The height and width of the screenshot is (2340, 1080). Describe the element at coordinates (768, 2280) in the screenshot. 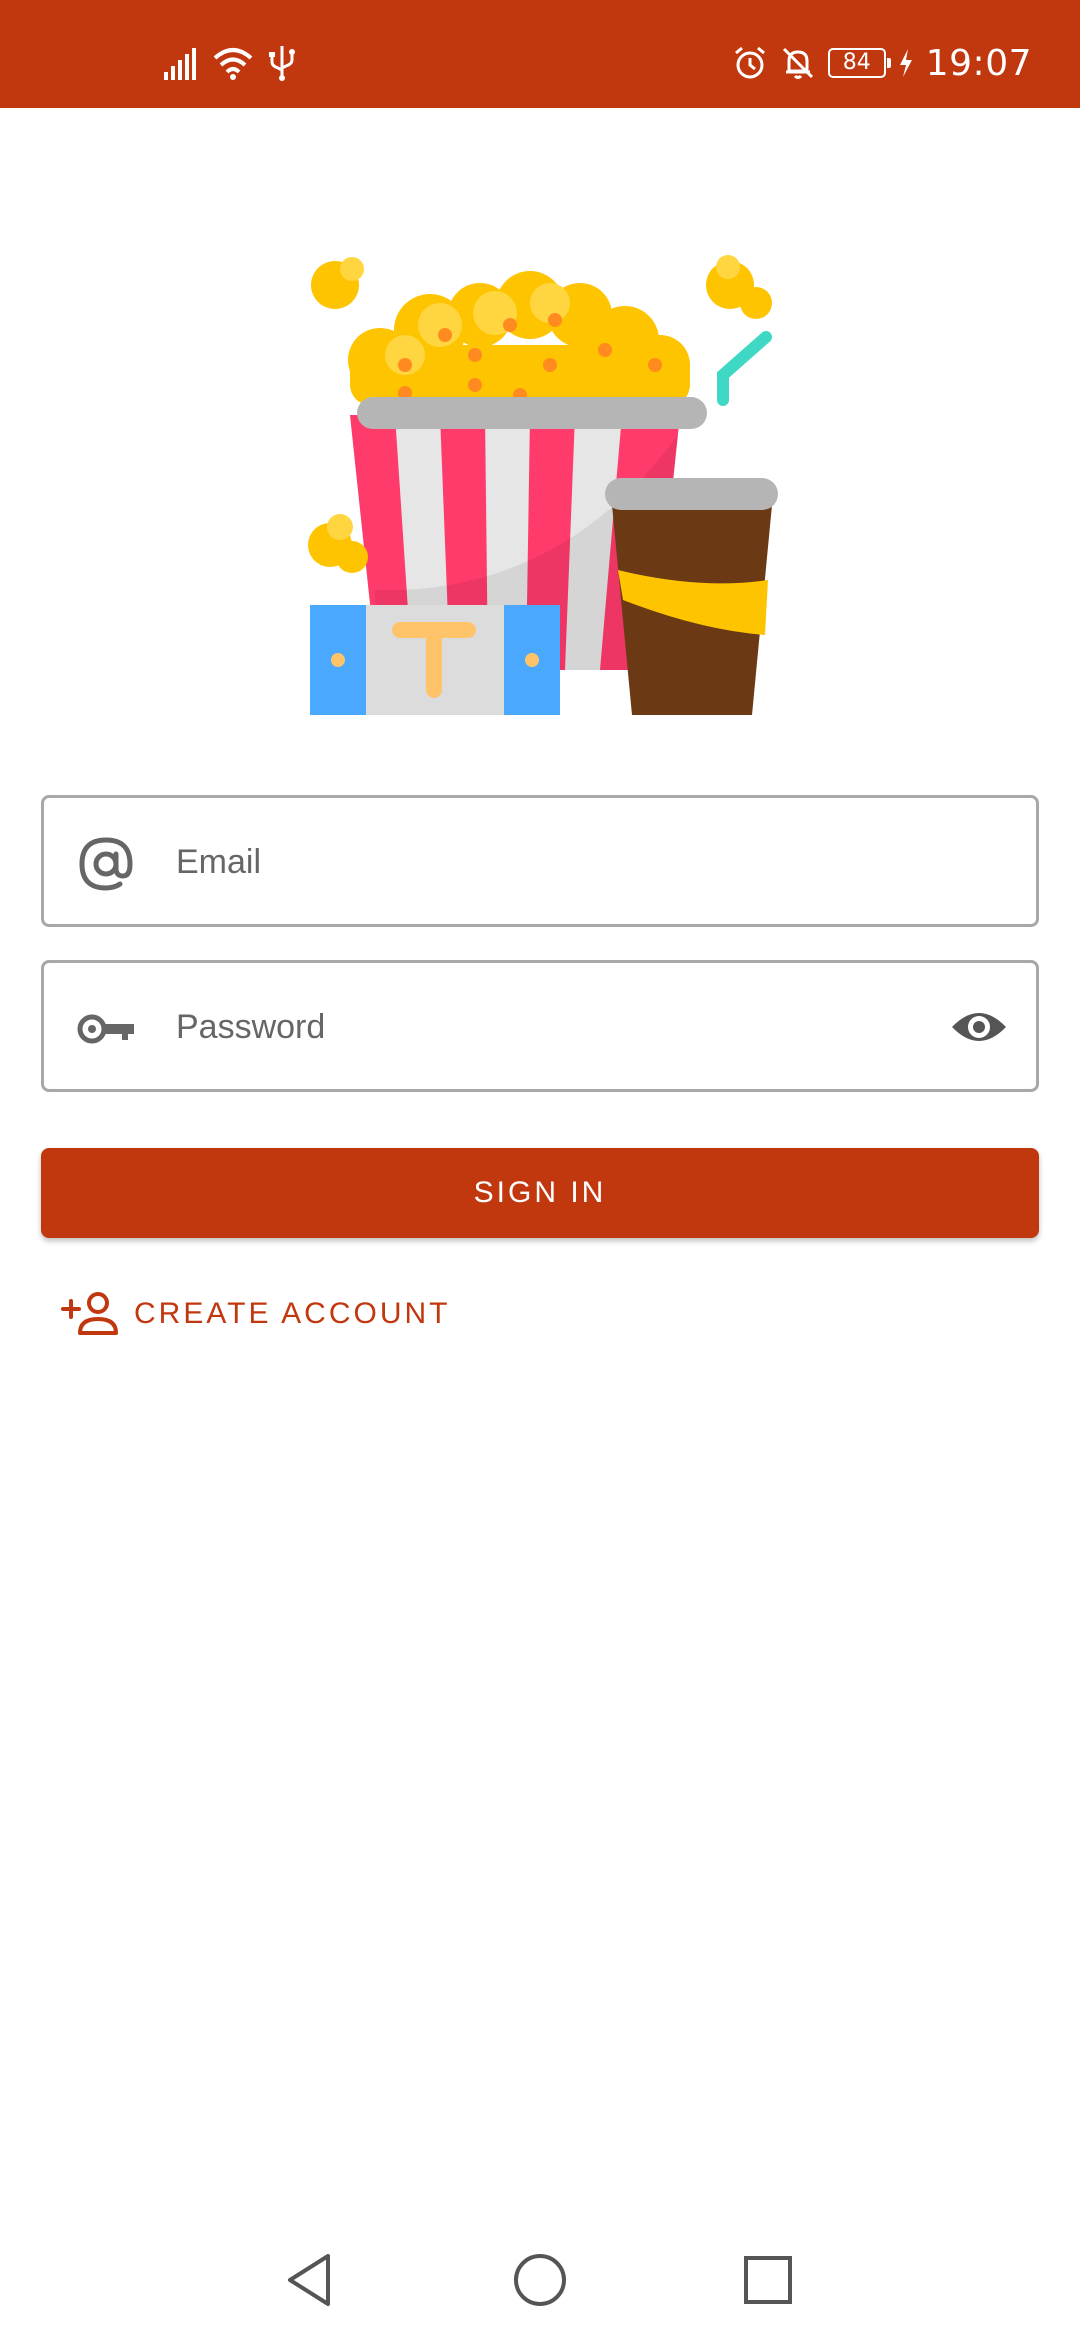

I see `recents-icon` at that location.